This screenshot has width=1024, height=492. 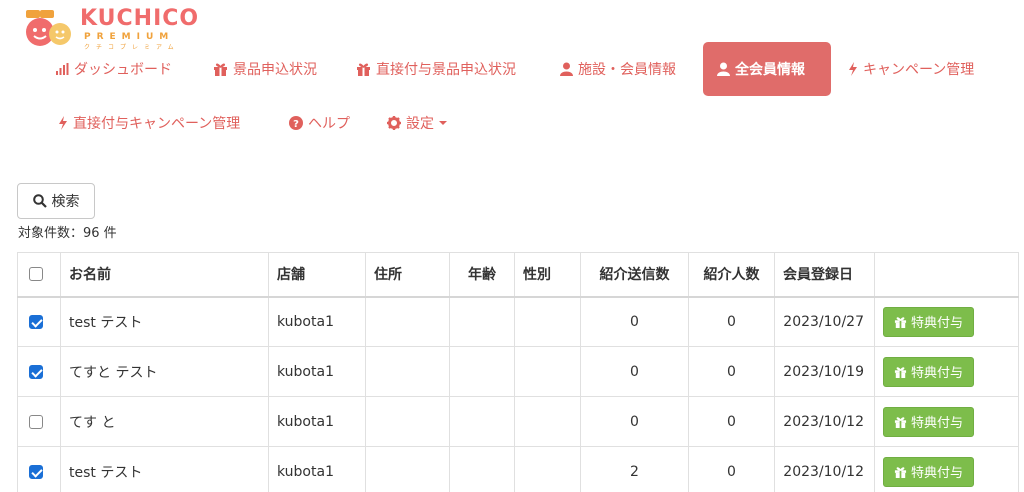 I want to click on nav-prize-status: 景品申込状況, so click(x=265, y=69).